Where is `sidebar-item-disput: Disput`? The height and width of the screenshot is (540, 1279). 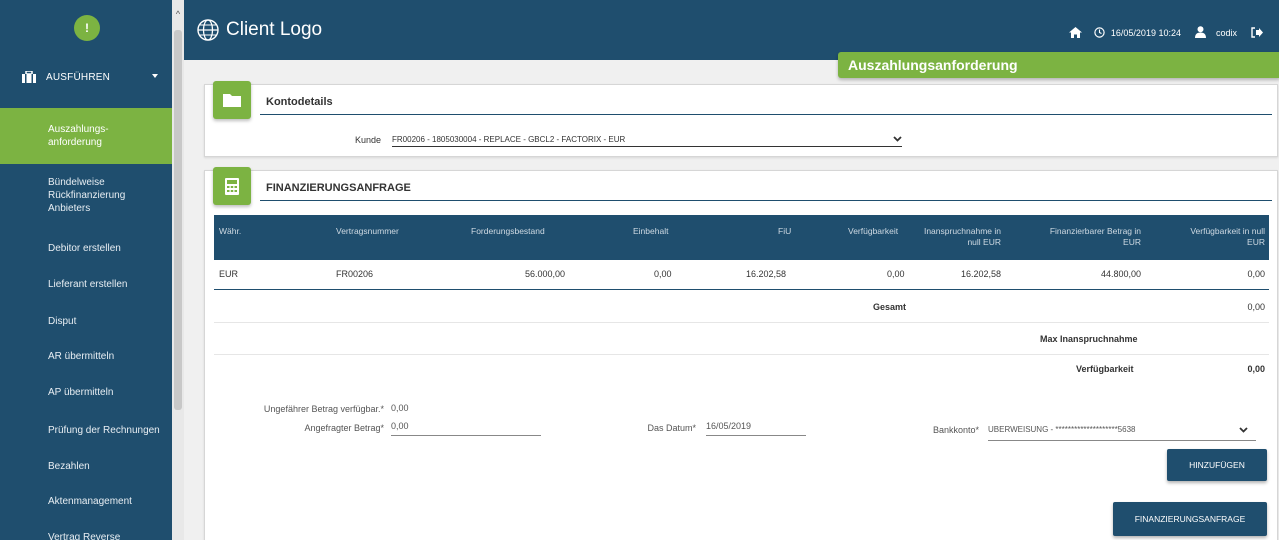 sidebar-item-disput: Disput is located at coordinates (86, 321).